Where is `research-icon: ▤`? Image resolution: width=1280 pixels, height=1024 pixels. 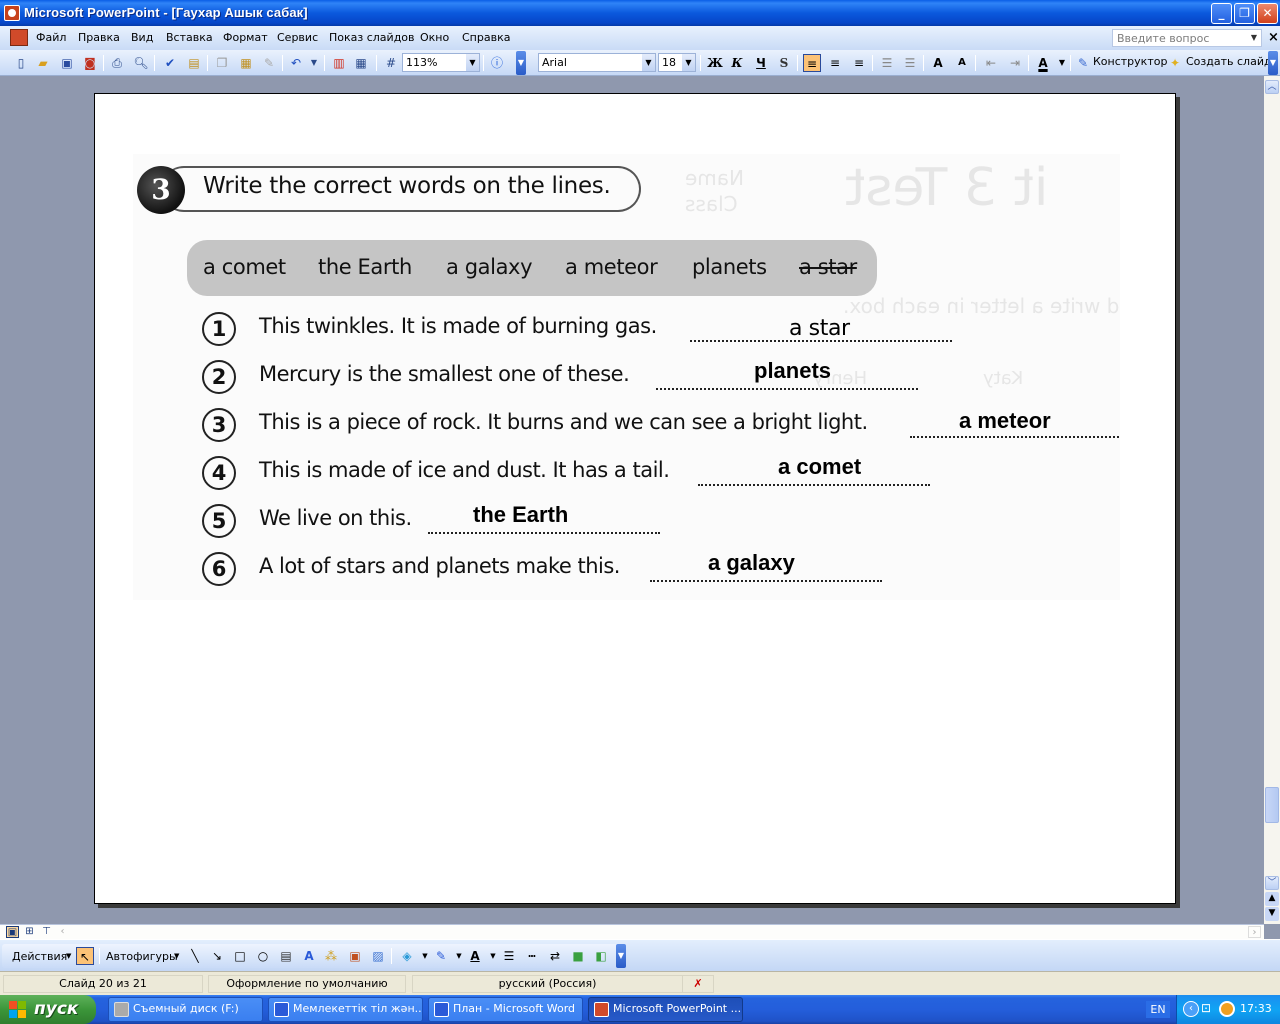
research-icon: ▤ is located at coordinates (194, 63).